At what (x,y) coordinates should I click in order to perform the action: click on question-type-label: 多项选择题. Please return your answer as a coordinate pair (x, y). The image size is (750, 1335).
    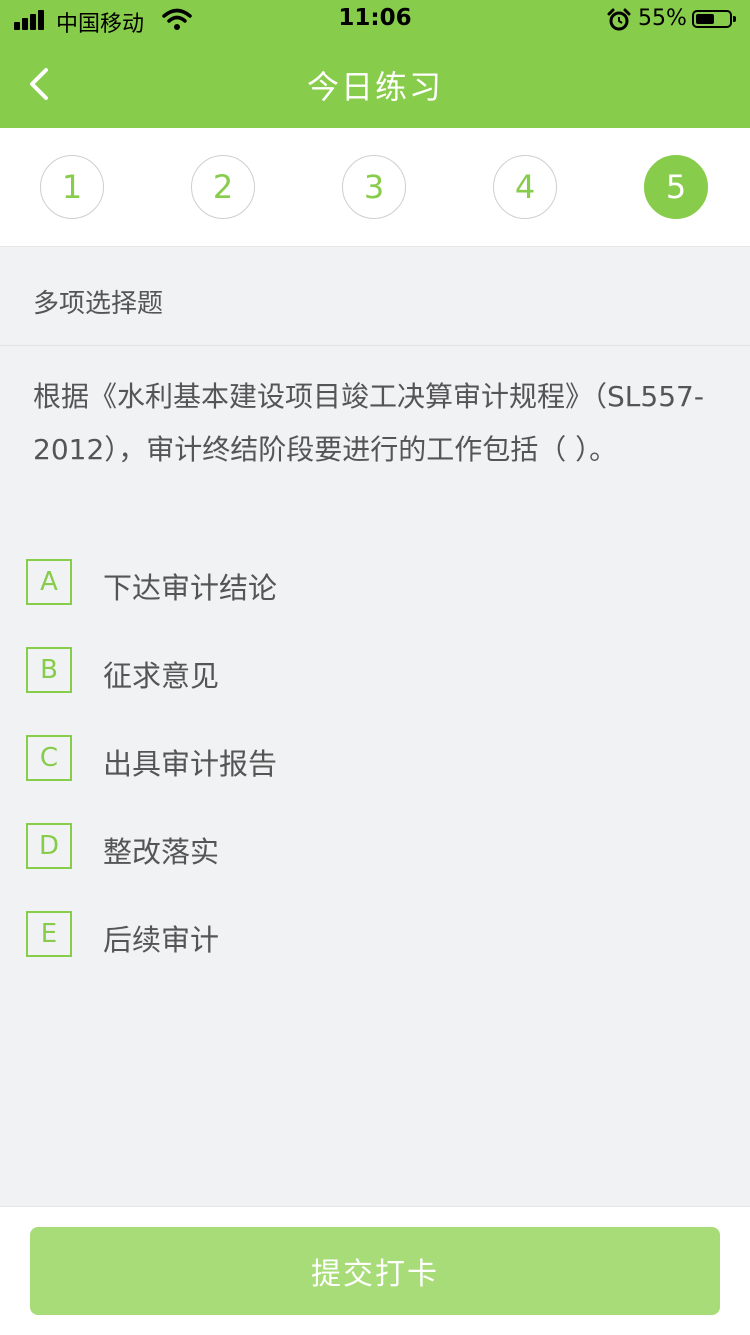
    Looking at the image, I should click on (98, 304).